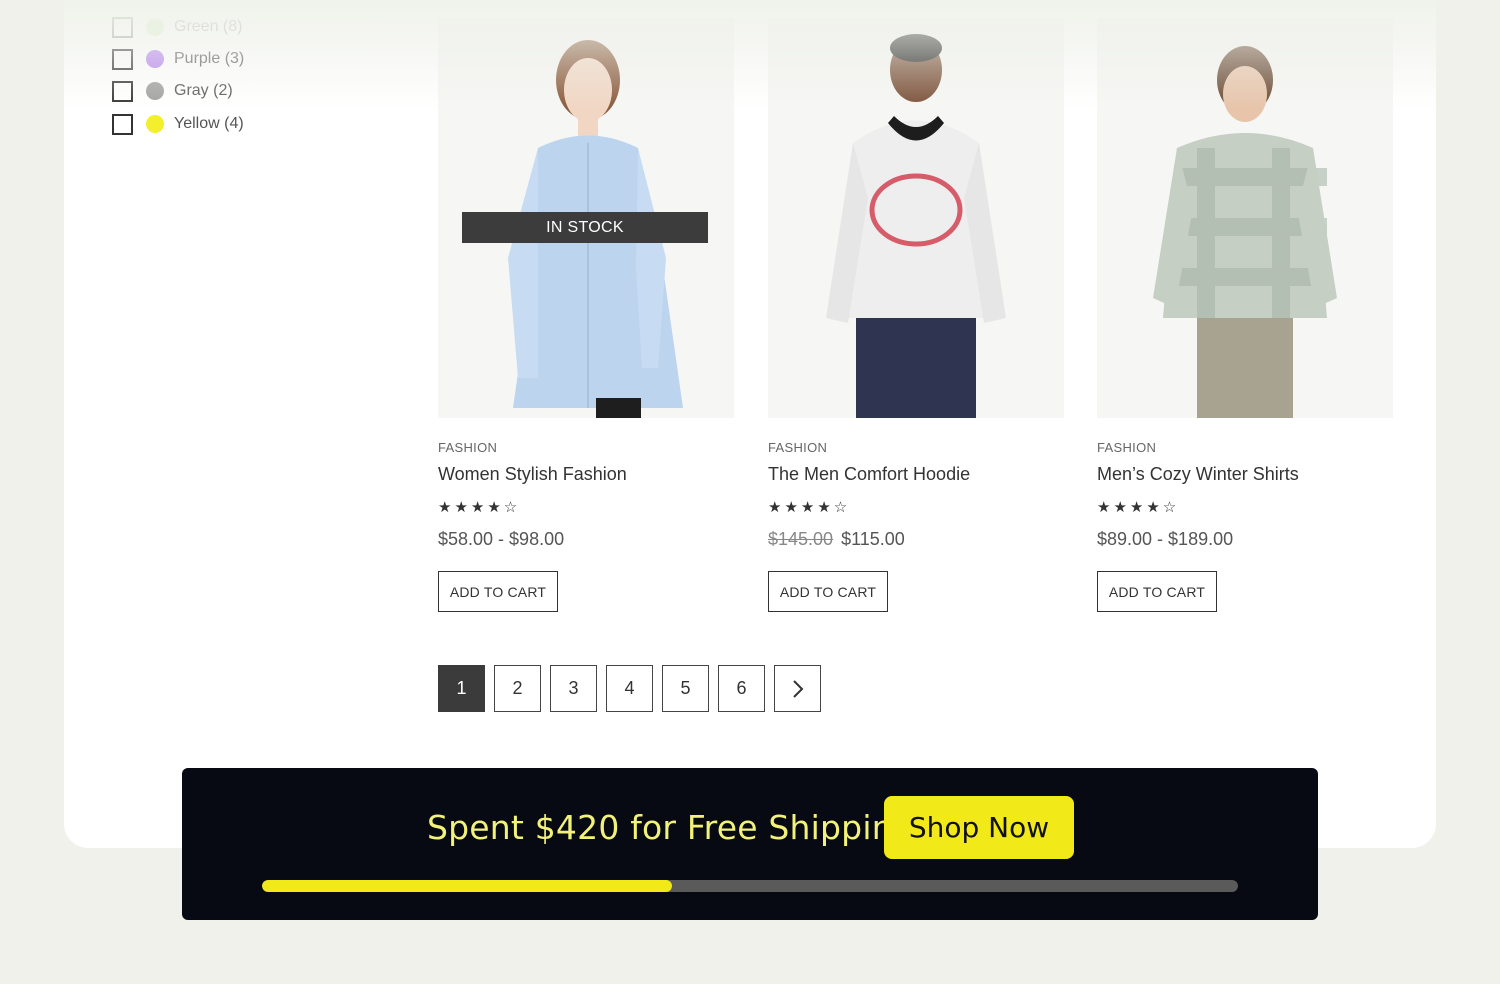 The image size is (1500, 984). Describe the element at coordinates (1165, 539) in the screenshot. I see `price-value: $89.00 - $189.00` at that location.